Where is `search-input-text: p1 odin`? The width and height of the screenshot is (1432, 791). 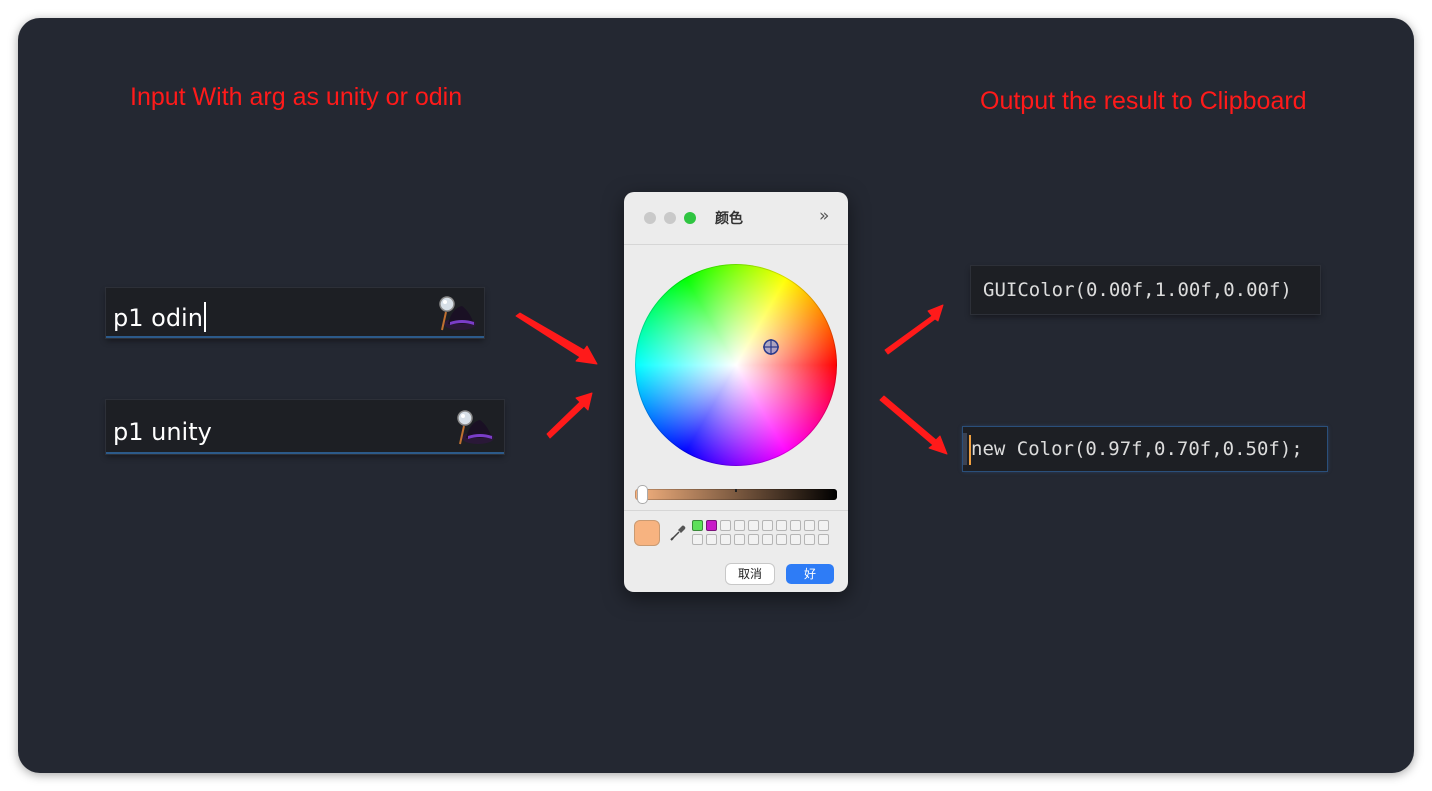 search-input-text: p1 odin is located at coordinates (159, 317).